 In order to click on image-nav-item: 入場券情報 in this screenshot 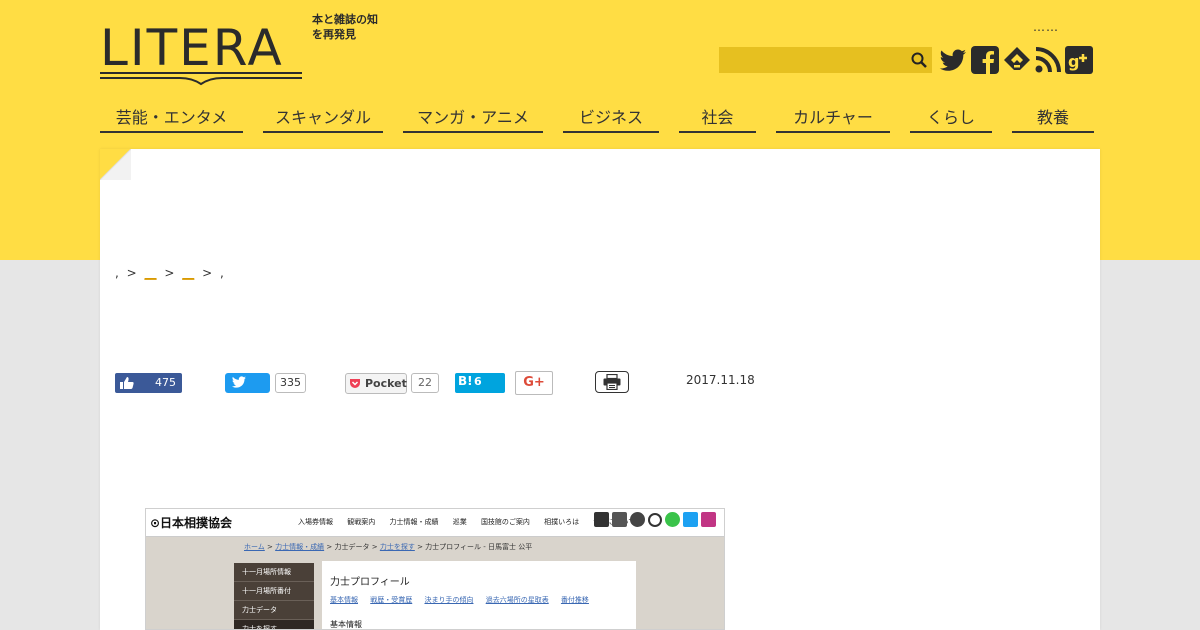, I will do `click(315, 522)`.